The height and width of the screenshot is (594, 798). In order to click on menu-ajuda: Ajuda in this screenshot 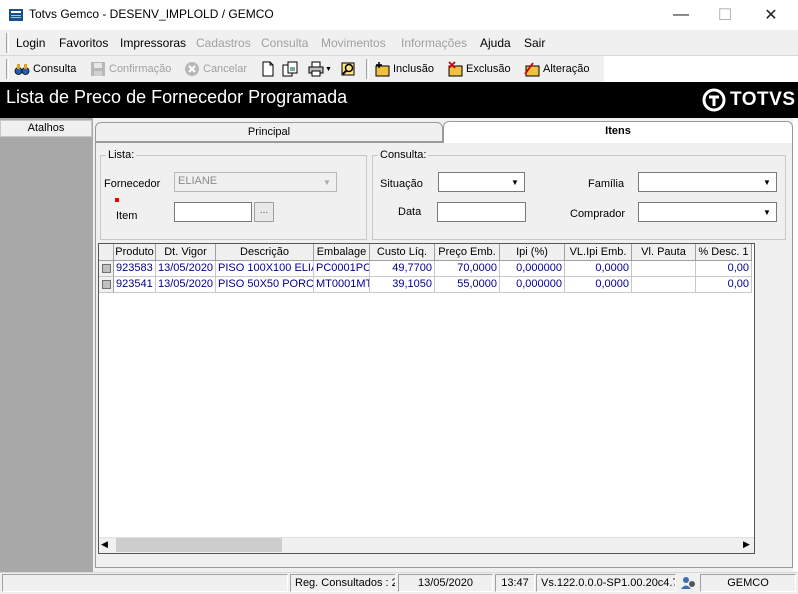, I will do `click(495, 43)`.